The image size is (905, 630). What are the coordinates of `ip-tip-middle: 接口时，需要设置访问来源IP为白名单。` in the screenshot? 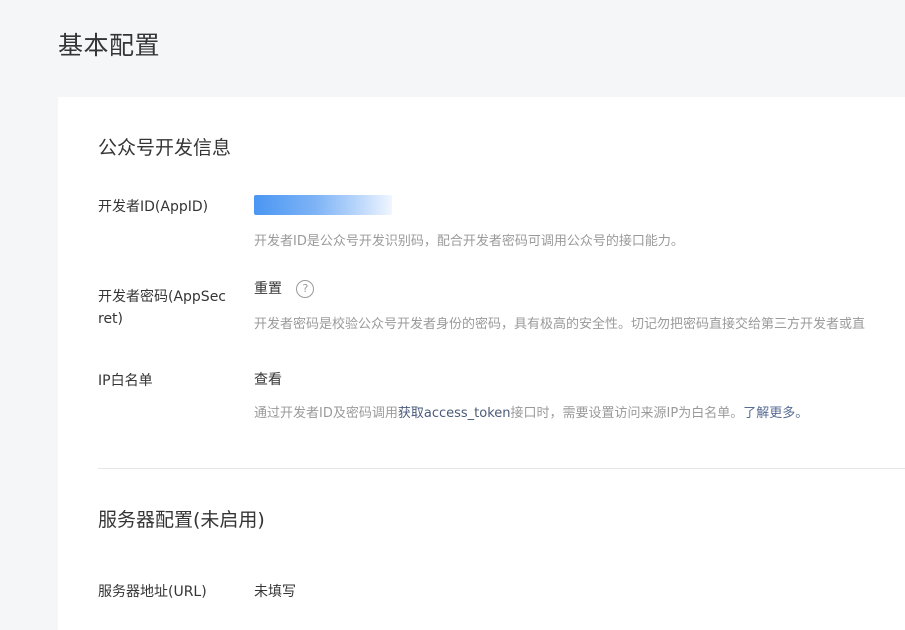 It's located at (627, 413).